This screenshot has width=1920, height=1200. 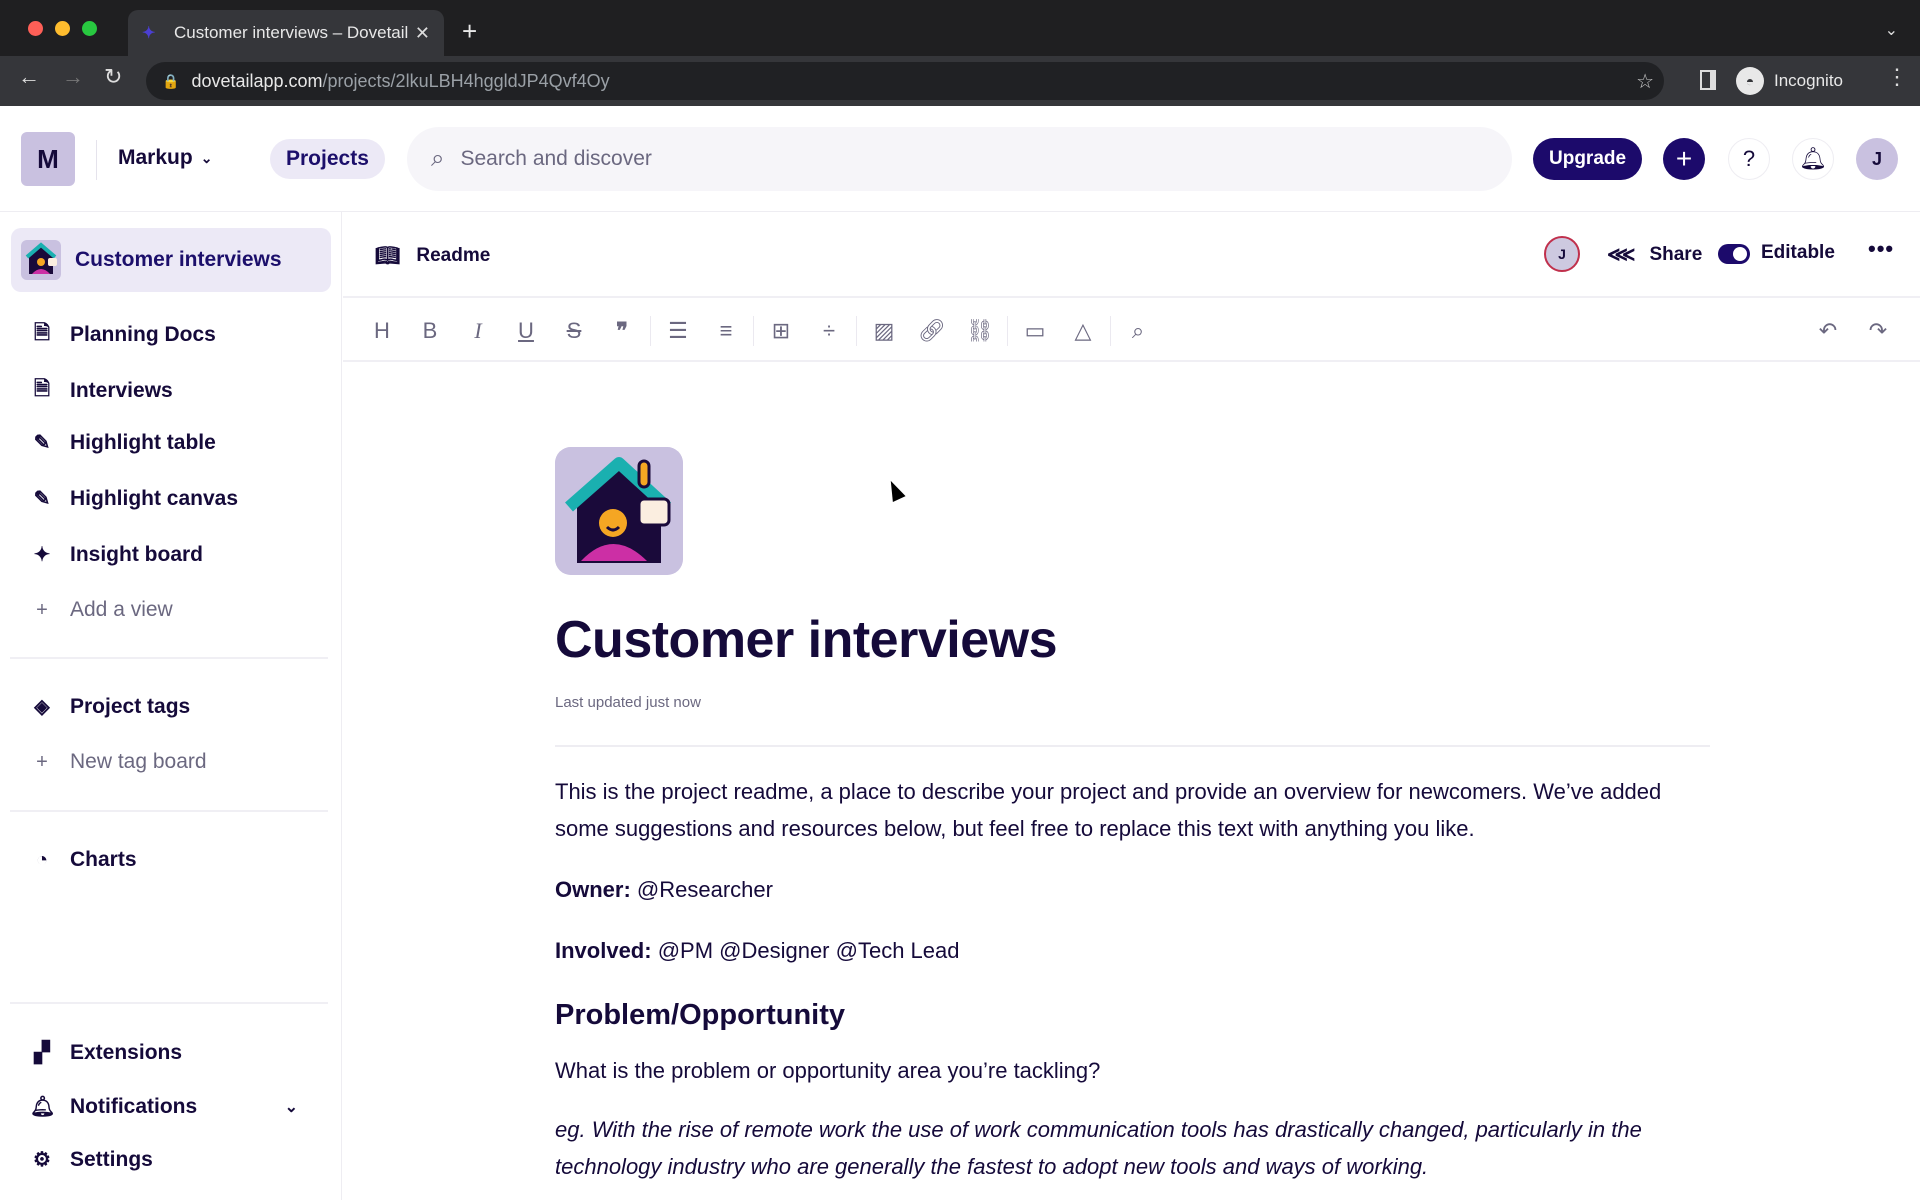 I want to click on sidebar-item-charts: ◔ Charts, so click(x=83, y=860).